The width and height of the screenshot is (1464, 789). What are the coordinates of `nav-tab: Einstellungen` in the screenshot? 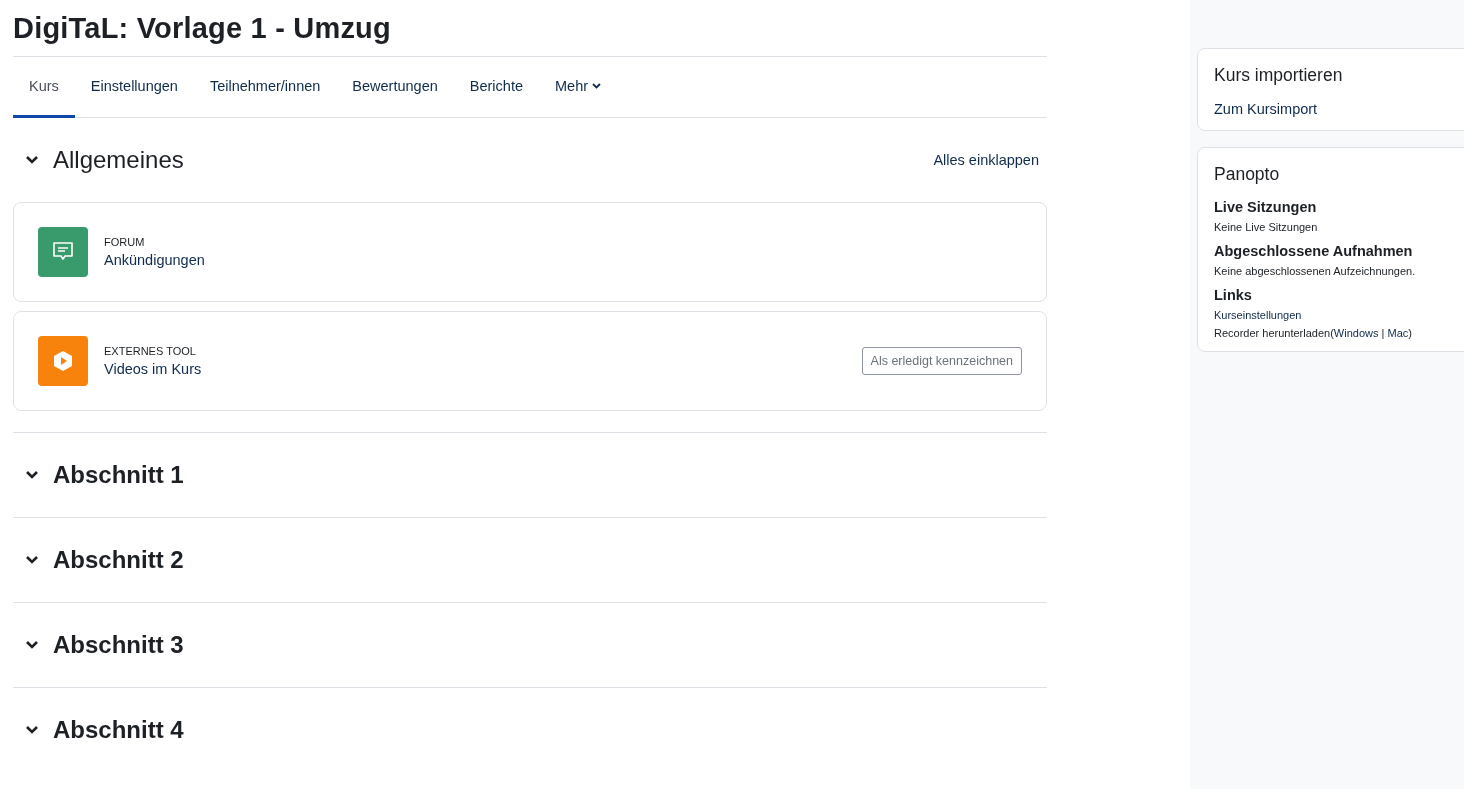 It's located at (134, 87).